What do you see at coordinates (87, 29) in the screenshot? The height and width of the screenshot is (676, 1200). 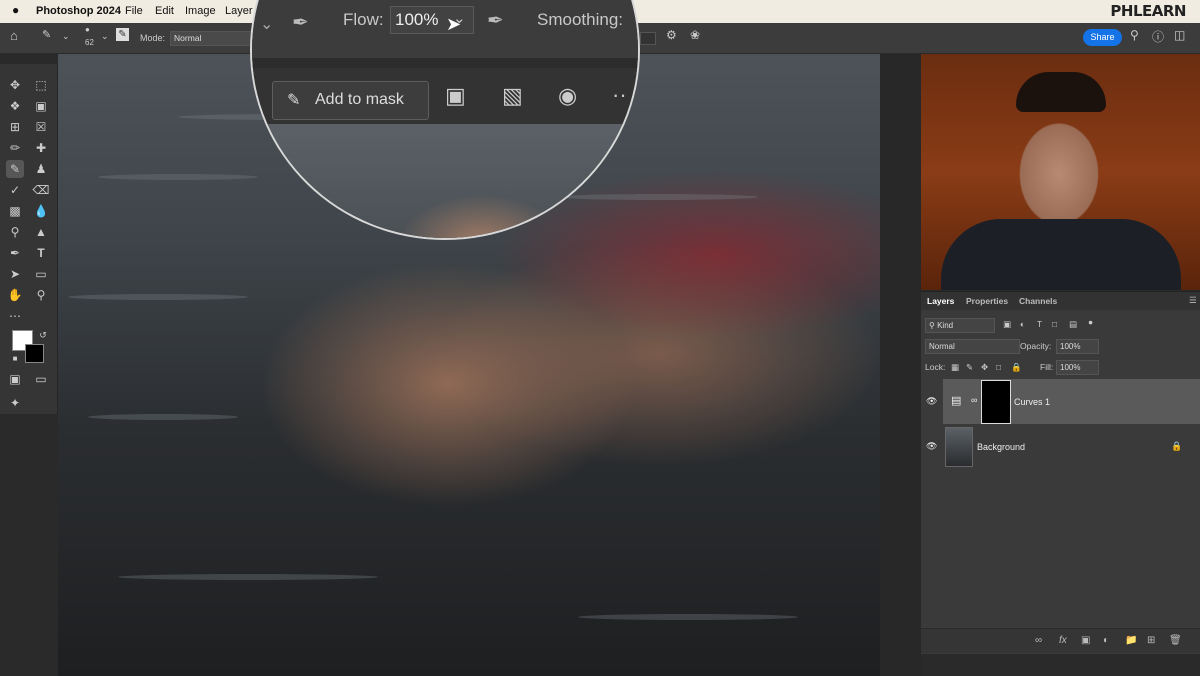 I see `brush-preset-icon: ●` at bounding box center [87, 29].